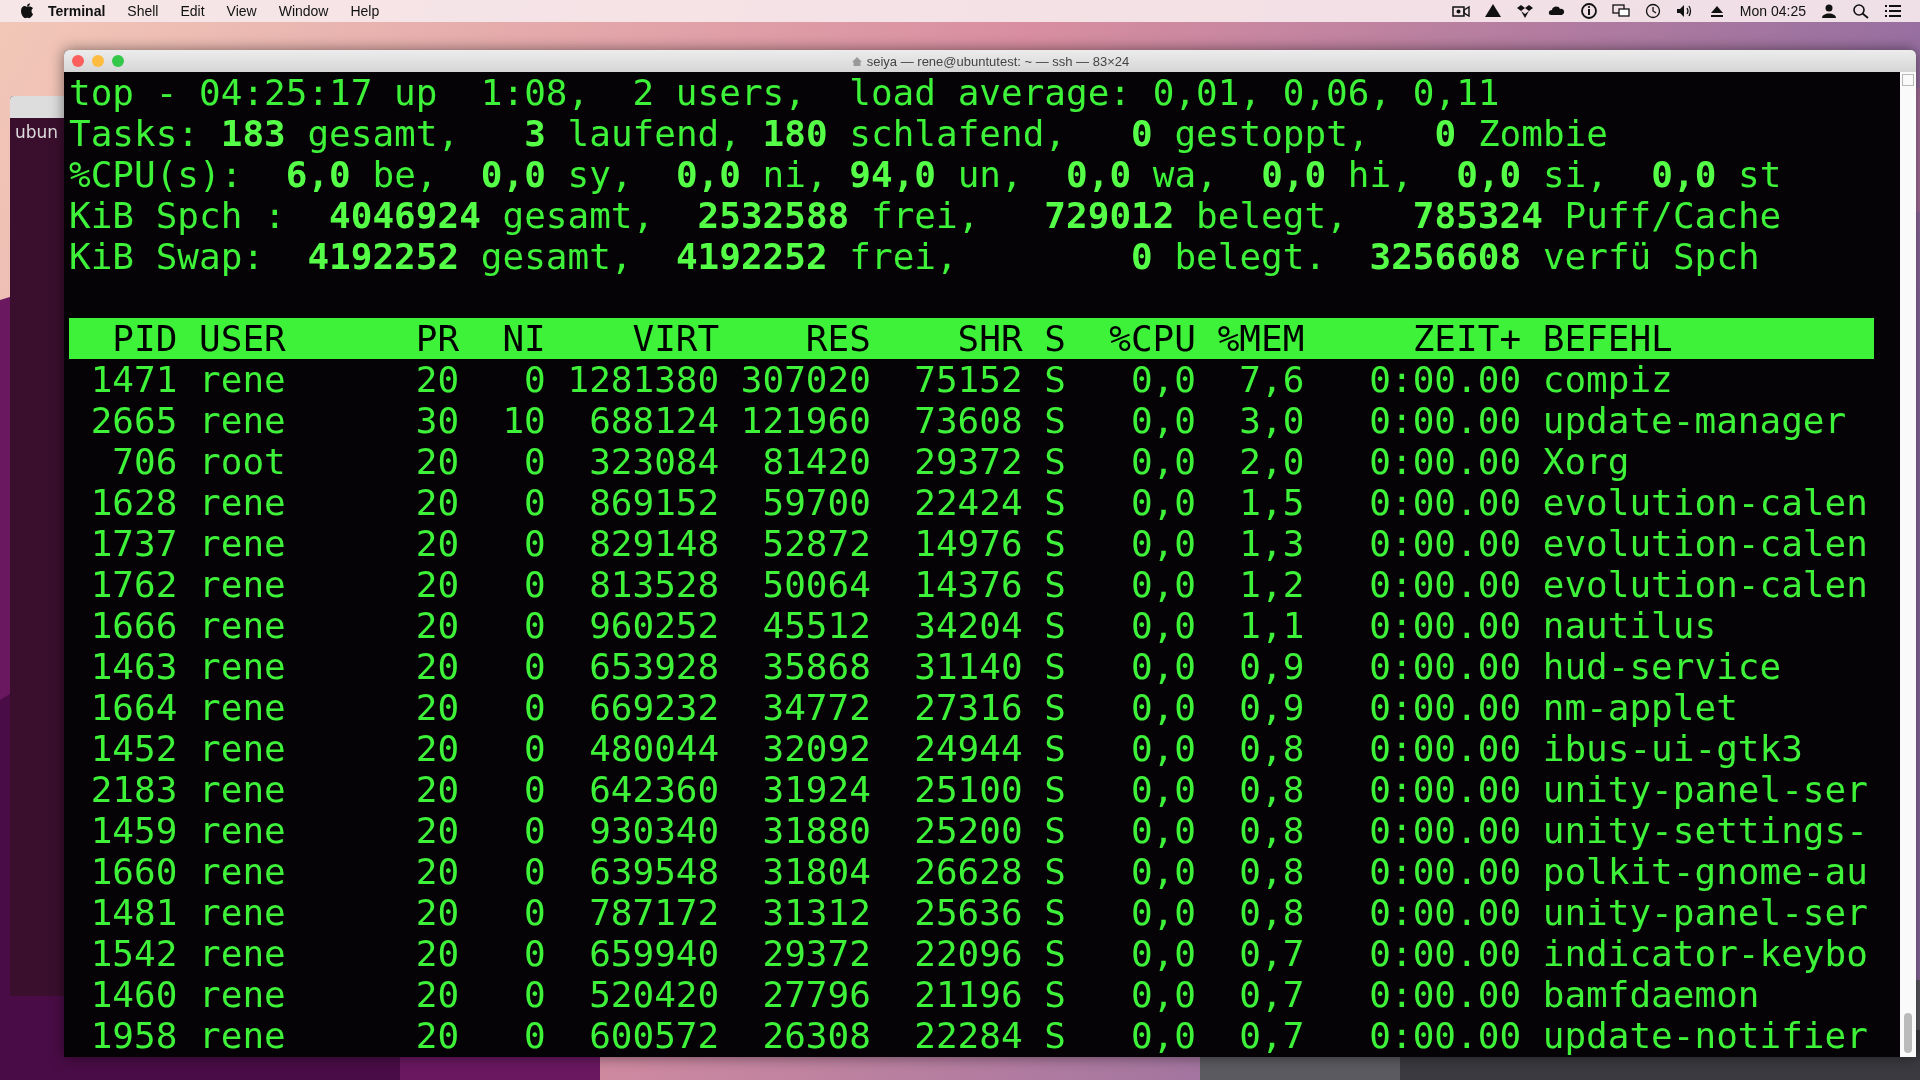 Image resolution: width=1920 pixels, height=1080 pixels. I want to click on user-icon, so click(1829, 11).